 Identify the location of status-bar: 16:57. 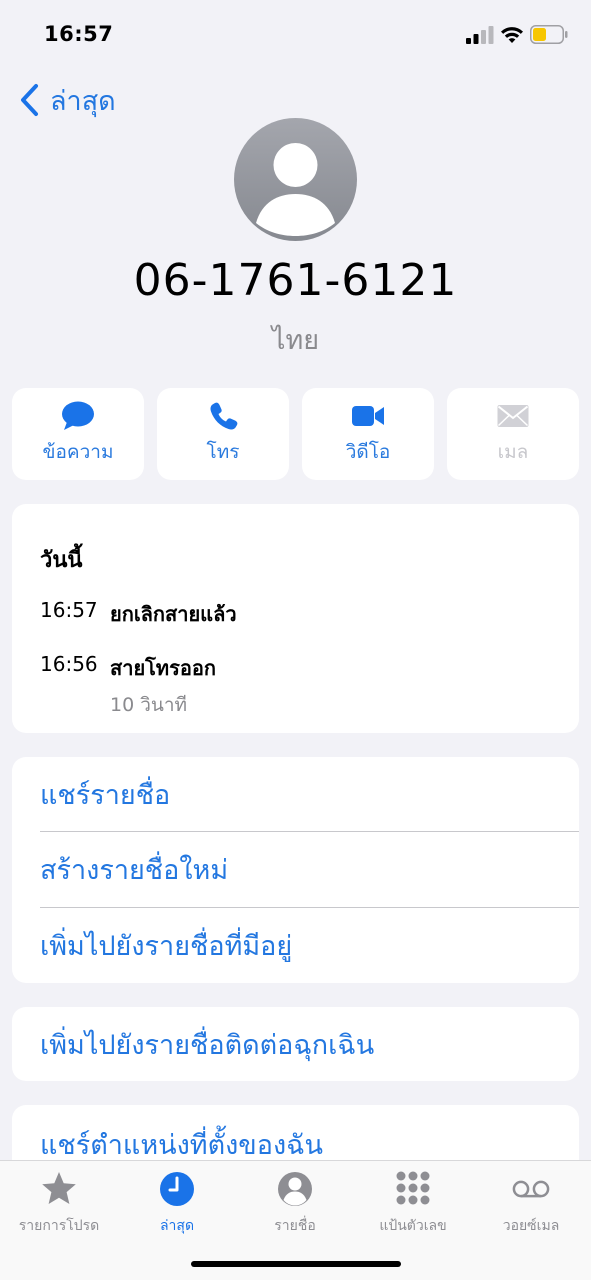
(295, 35).